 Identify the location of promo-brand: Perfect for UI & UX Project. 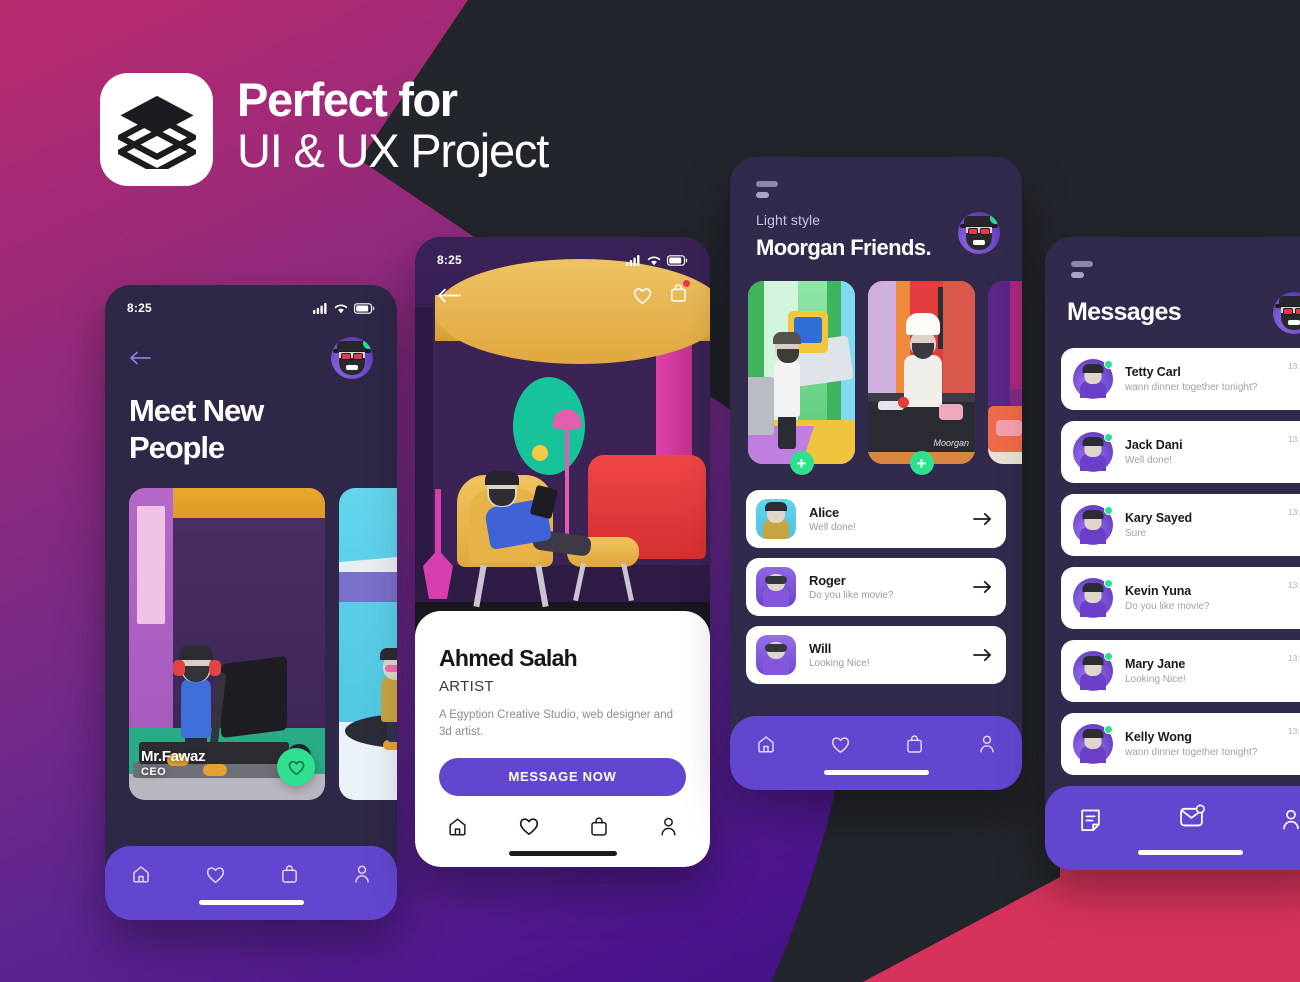
(324, 129).